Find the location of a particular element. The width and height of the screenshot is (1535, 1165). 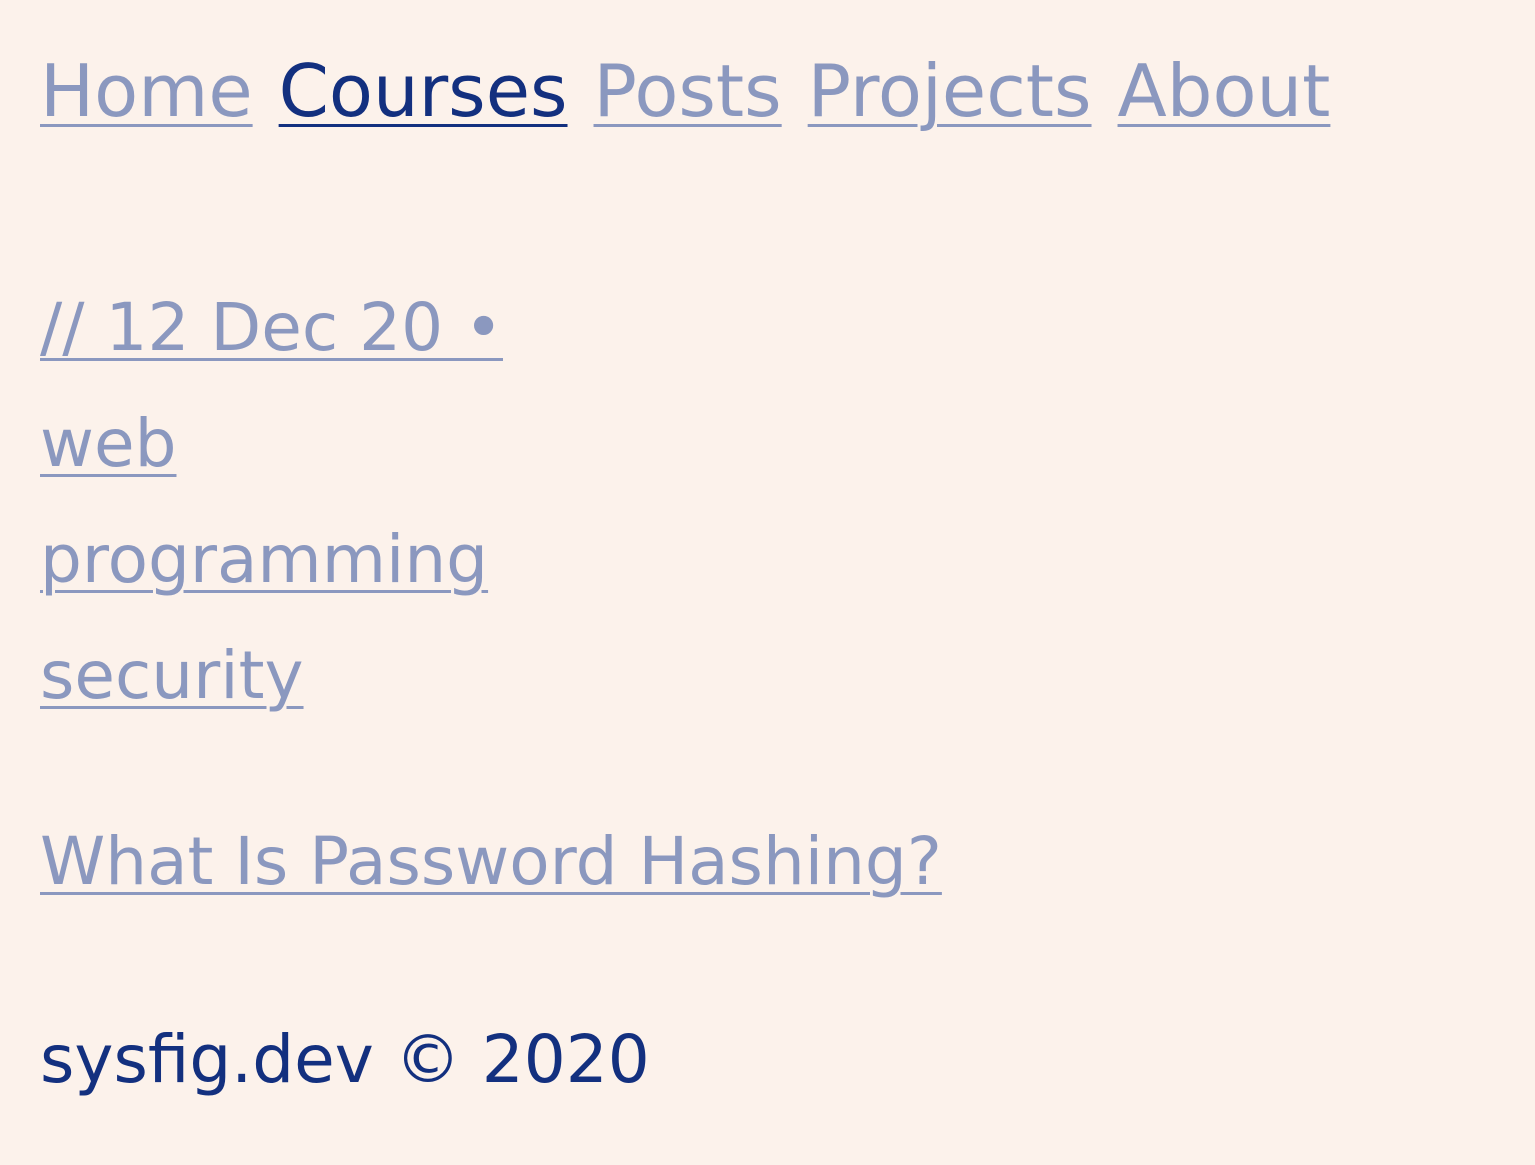

nav-home-link: Home is located at coordinates (146, 91).